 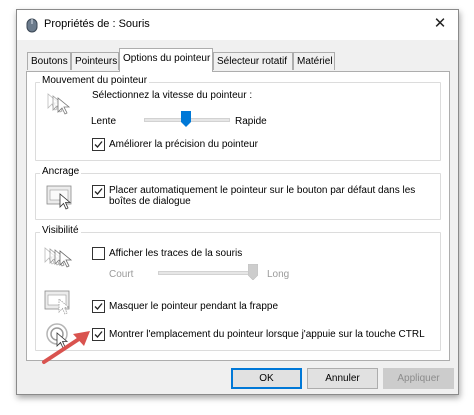 I want to click on hide-checkbox, so click(x=98, y=306).